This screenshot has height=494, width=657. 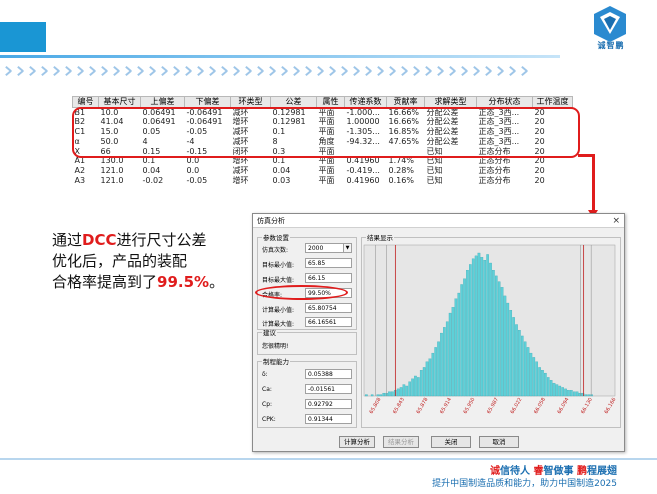 What do you see at coordinates (401, 442) in the screenshot?
I see `result-analysis-button: 结果分析` at bounding box center [401, 442].